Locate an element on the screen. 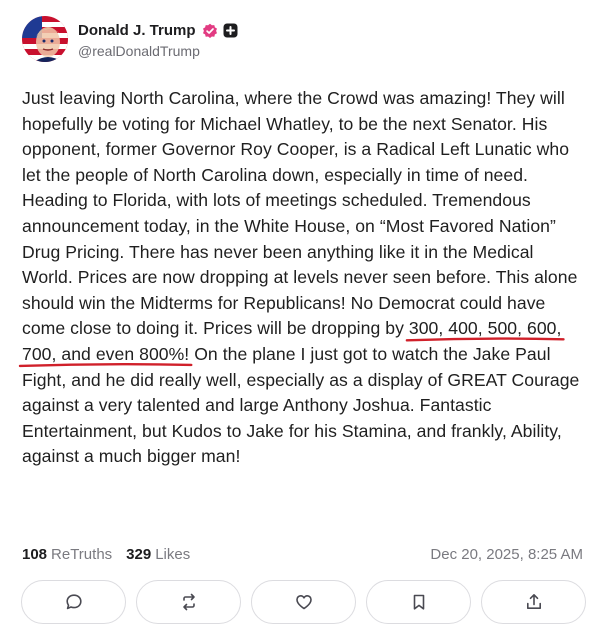 Image resolution: width=605 pixels, height=632 pixels. bookmark-button is located at coordinates (418, 602).